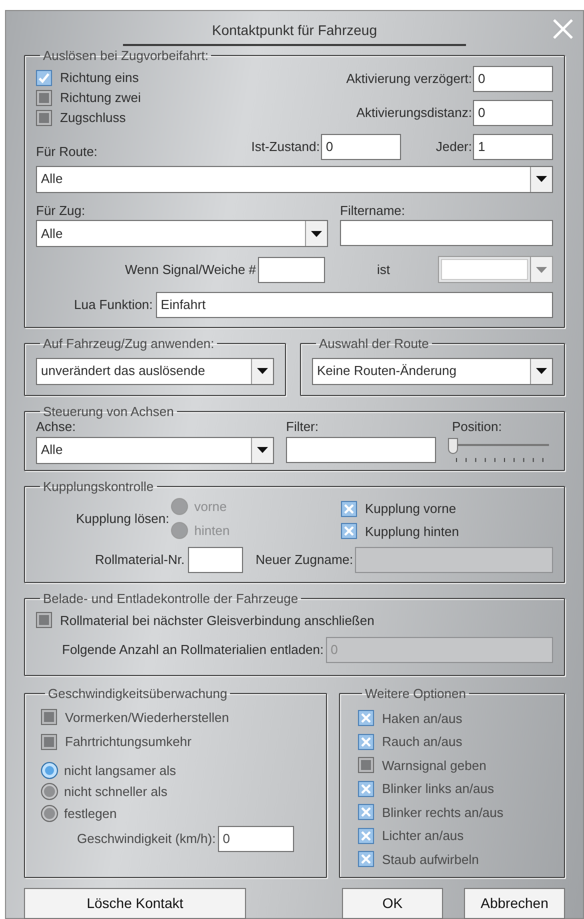 Image resolution: width=584 pixels, height=919 pixels. I want to click on dialog-button: Lösche Kontakt, so click(135, 903).